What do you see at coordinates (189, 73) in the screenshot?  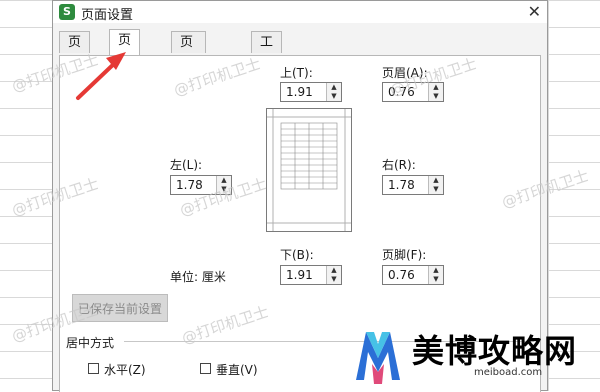 I see `tab-header-footer: 页眉/页脚` at bounding box center [189, 73].